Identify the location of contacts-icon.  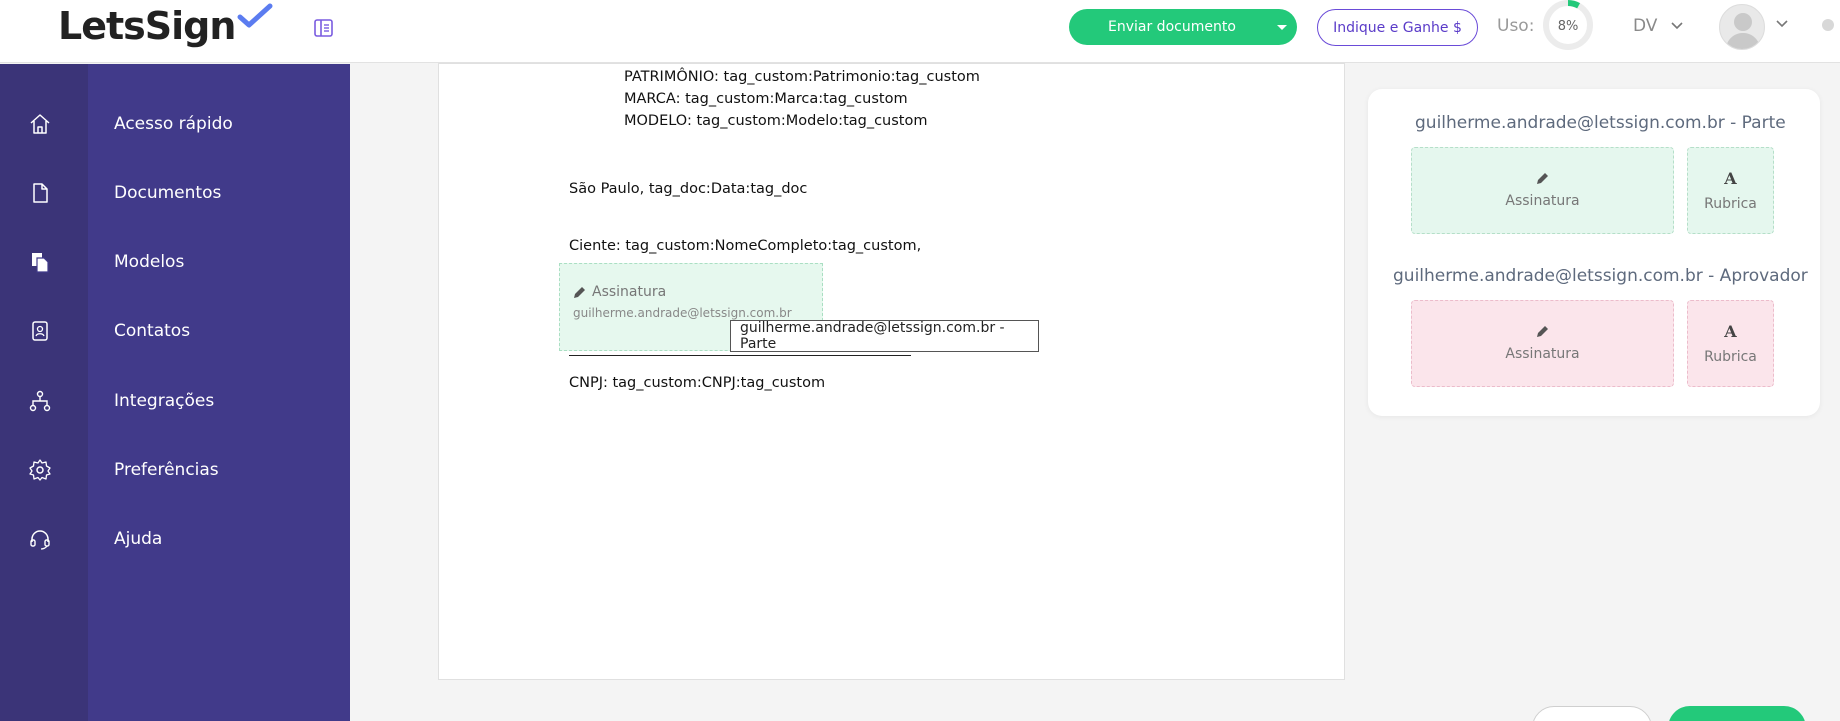
(40, 331).